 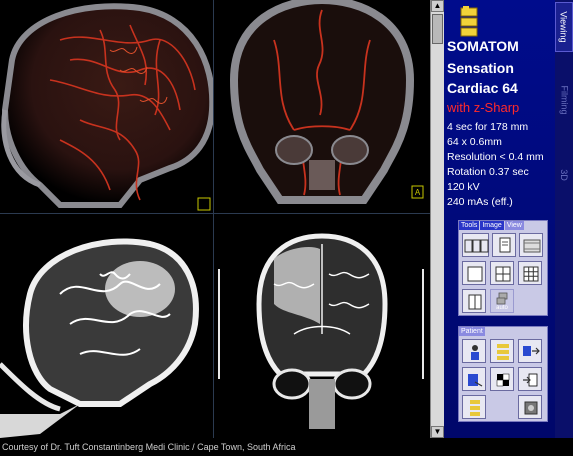 I want to click on transfer-button, so click(x=530, y=351).